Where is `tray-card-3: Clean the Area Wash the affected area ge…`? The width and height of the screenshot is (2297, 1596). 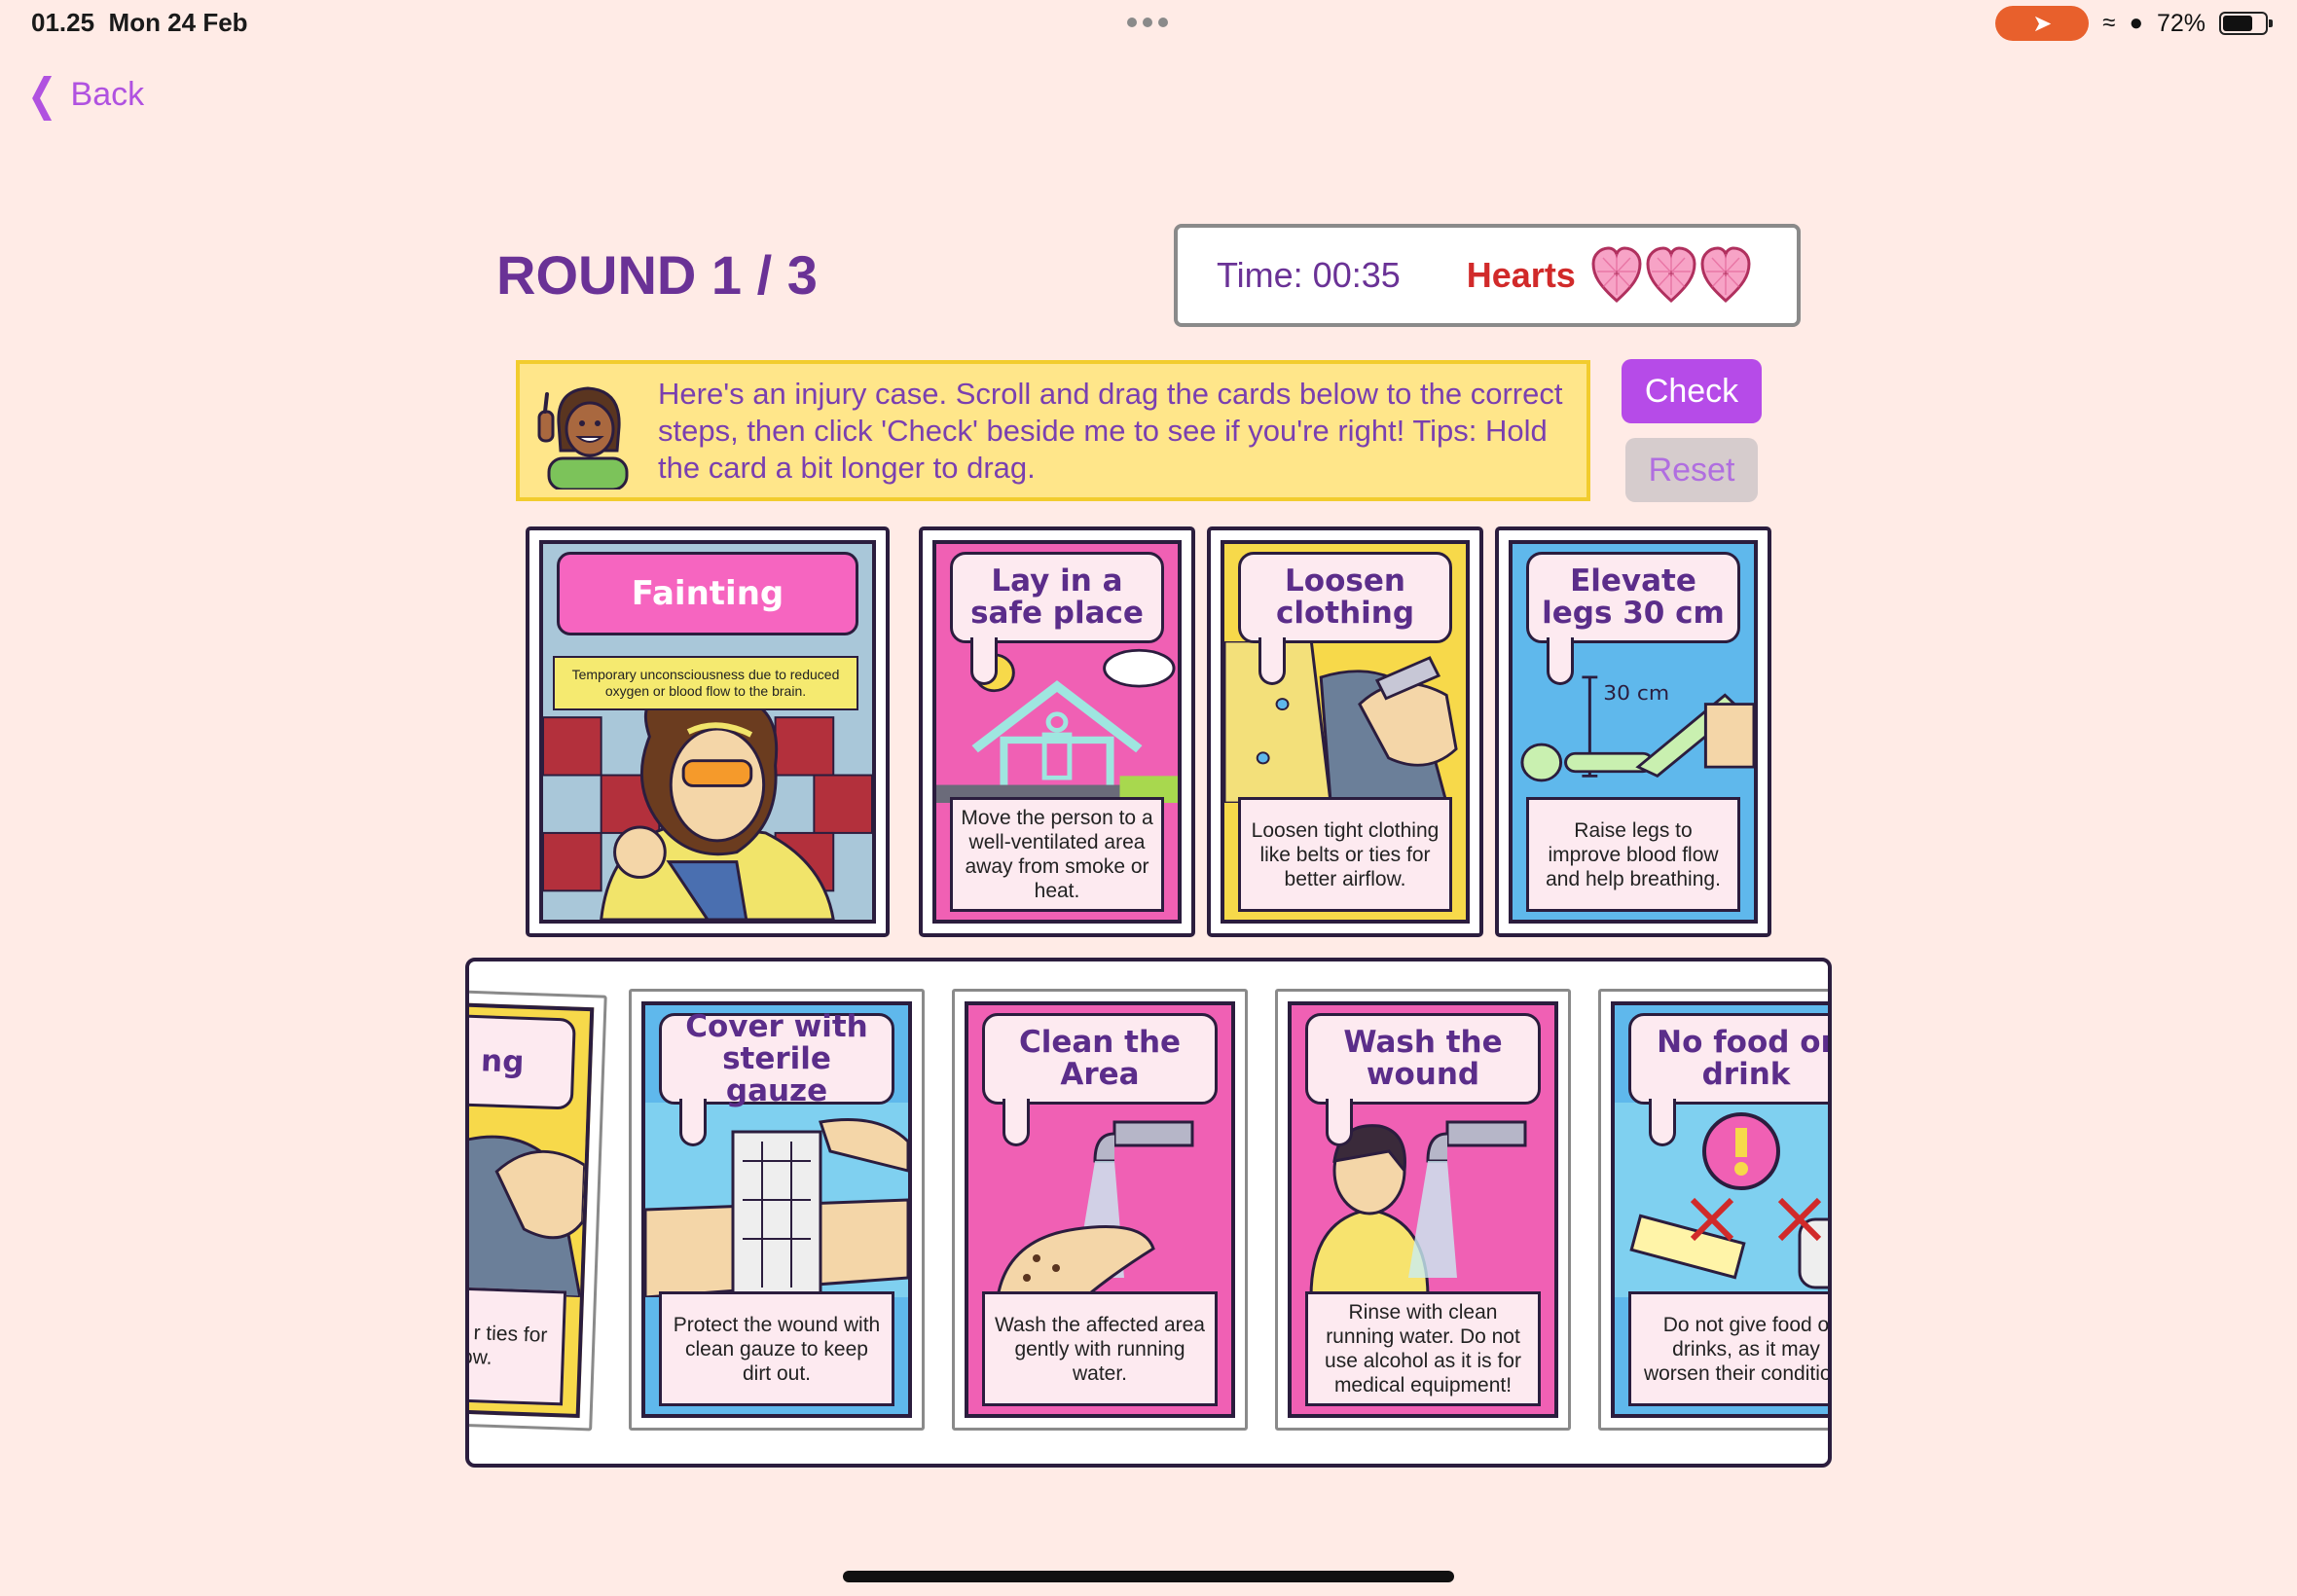
tray-card-3: Clean the Area Wash the affected area ge… is located at coordinates (1100, 1210).